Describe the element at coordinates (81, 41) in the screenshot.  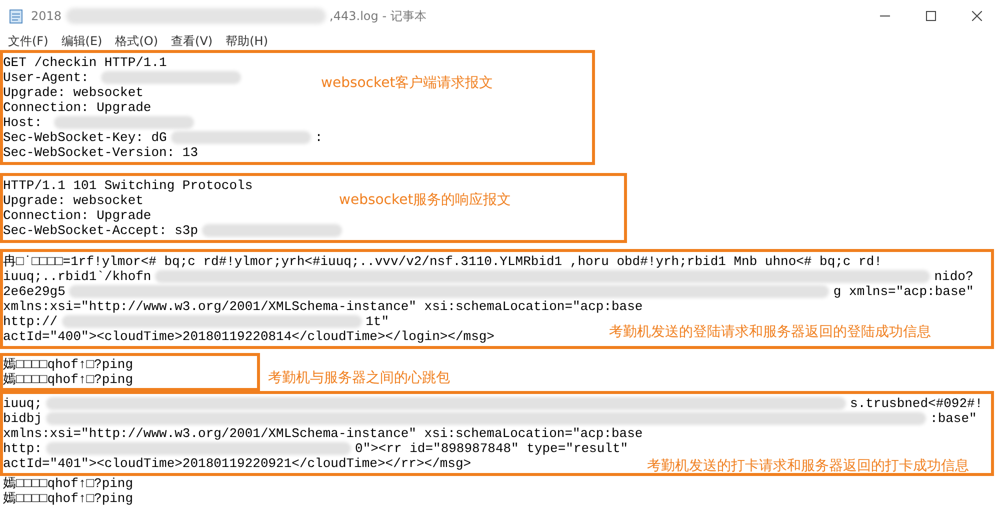
I see `menu-item: 编辑(E)` at that location.